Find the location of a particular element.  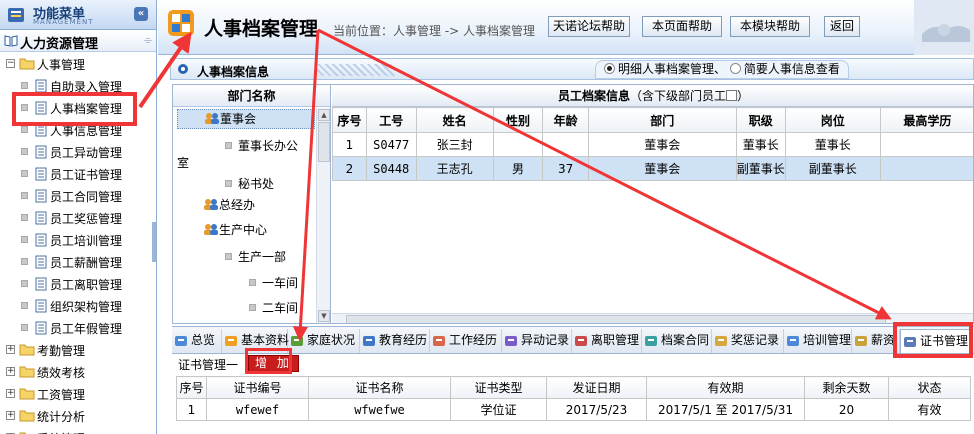

sidebar-item-11: 组织架构管理 is located at coordinates (78, 306).